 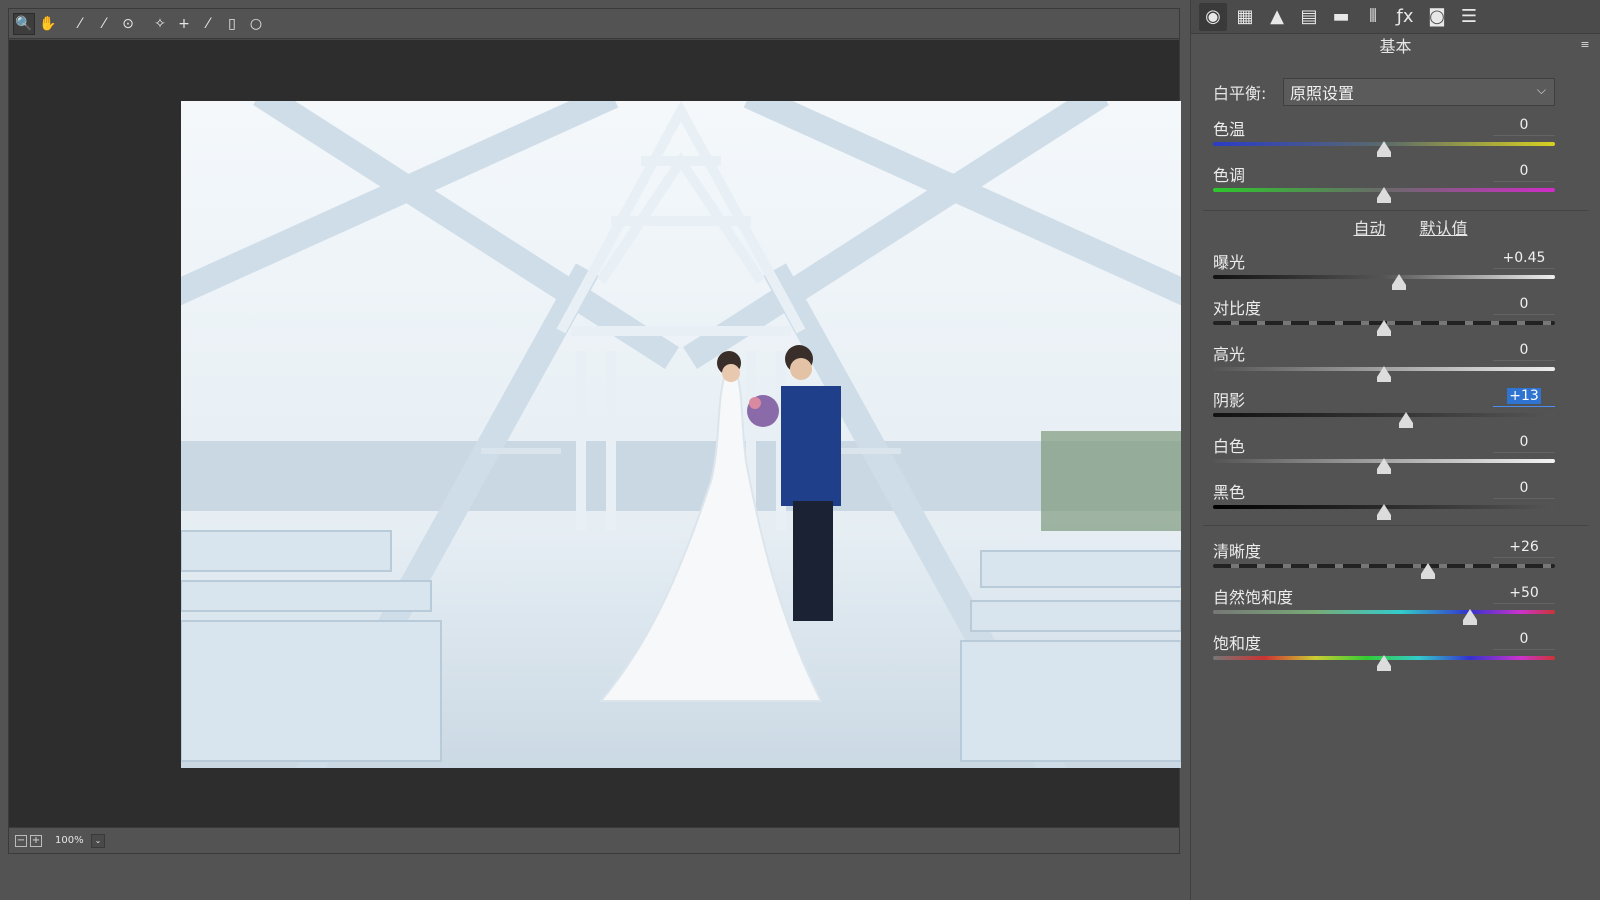 I want to click on saturation-value: 0, so click(x=1524, y=639).